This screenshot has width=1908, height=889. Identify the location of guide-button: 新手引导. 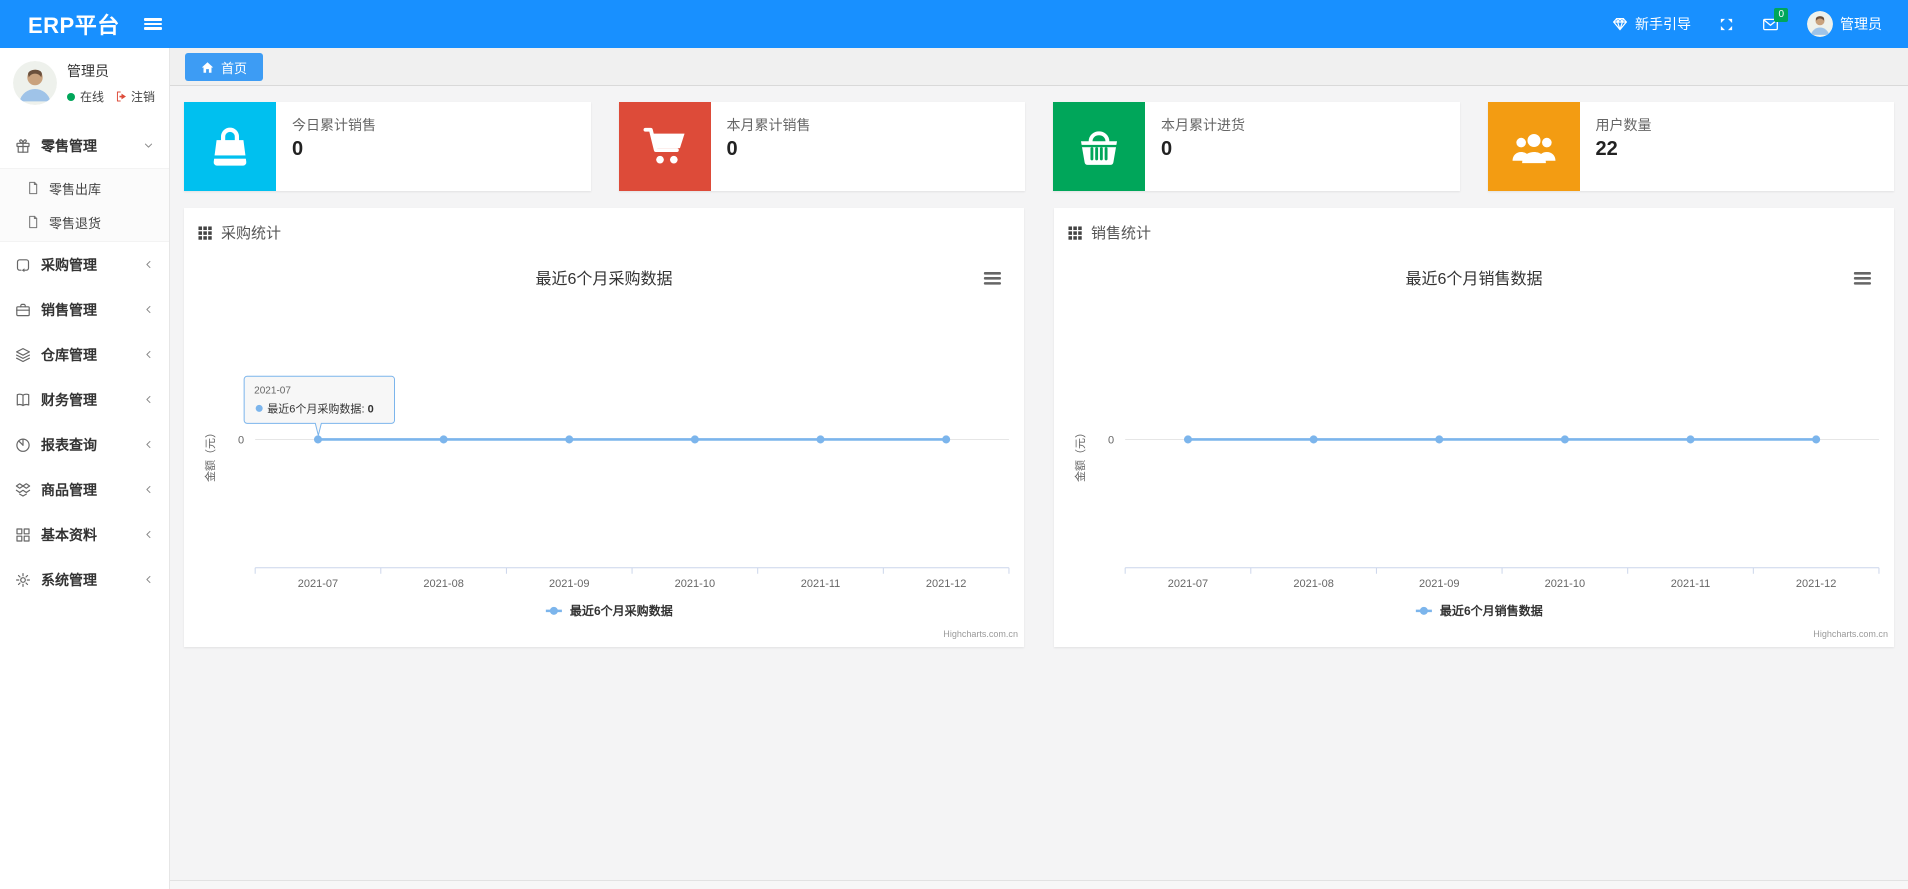
(1651, 24).